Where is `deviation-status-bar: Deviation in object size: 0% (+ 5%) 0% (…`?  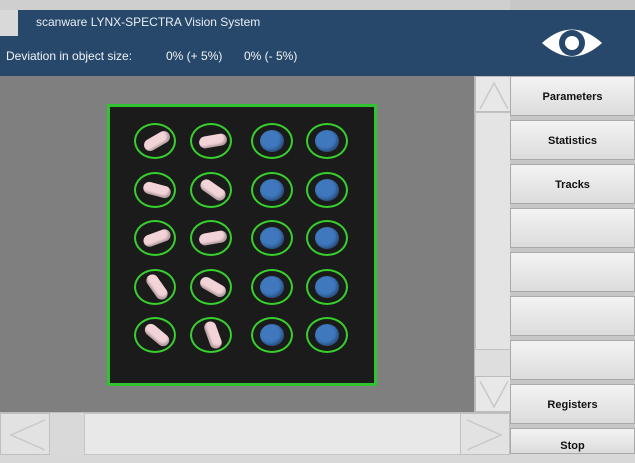
deviation-status-bar: Deviation in object size: 0% (+ 5%) 0% (… is located at coordinates (255, 56).